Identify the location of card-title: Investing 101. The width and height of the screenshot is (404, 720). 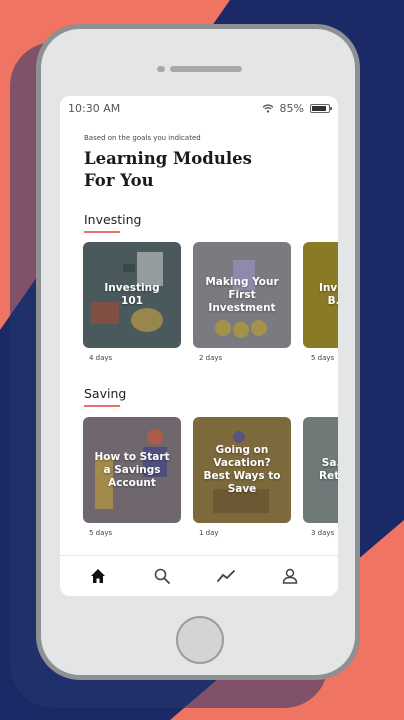
(132, 294).